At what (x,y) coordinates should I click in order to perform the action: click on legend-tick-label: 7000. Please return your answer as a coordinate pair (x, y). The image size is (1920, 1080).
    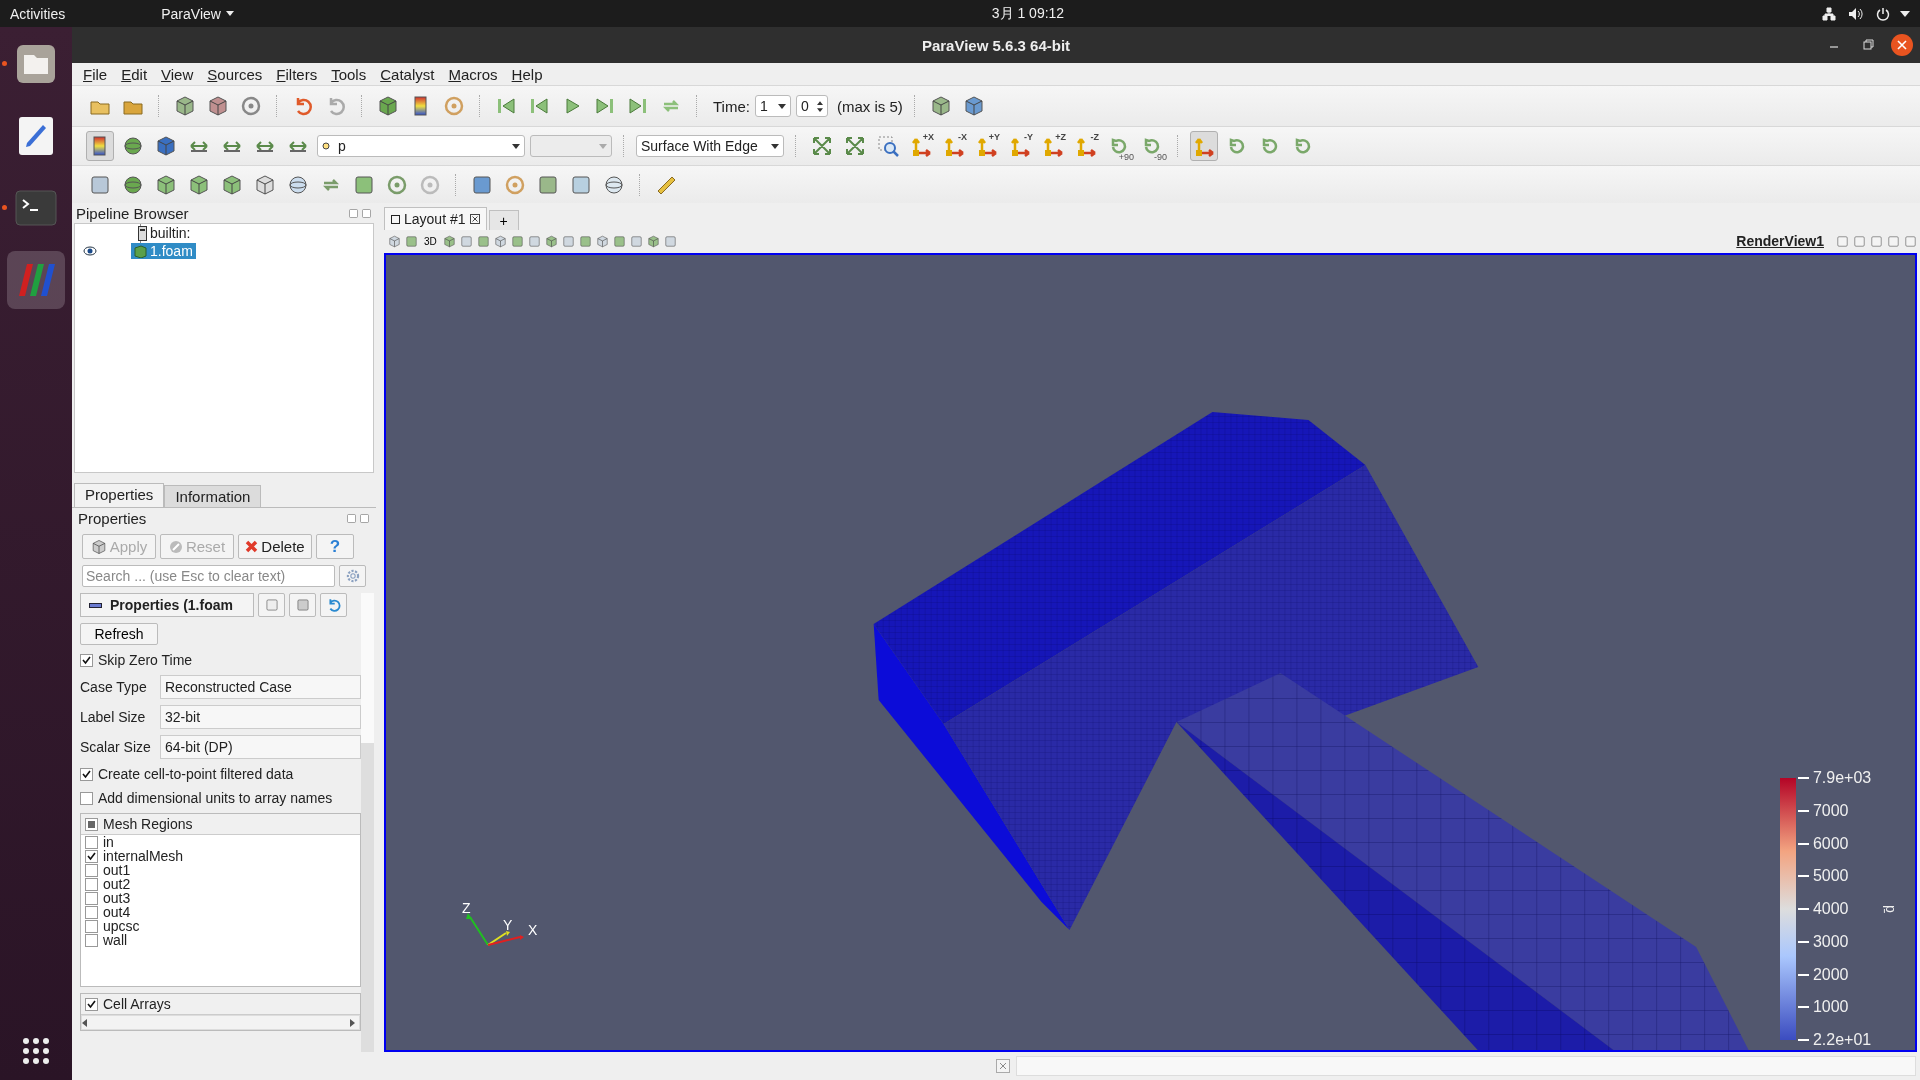
    Looking at the image, I should click on (1834, 810).